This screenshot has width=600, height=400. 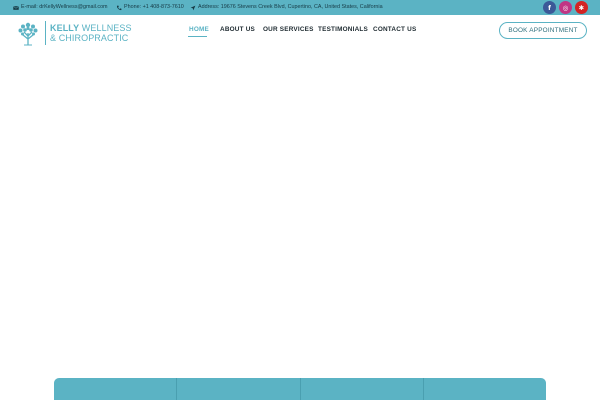 I want to click on logo-wellness: WELLNESS, so click(x=105, y=28).